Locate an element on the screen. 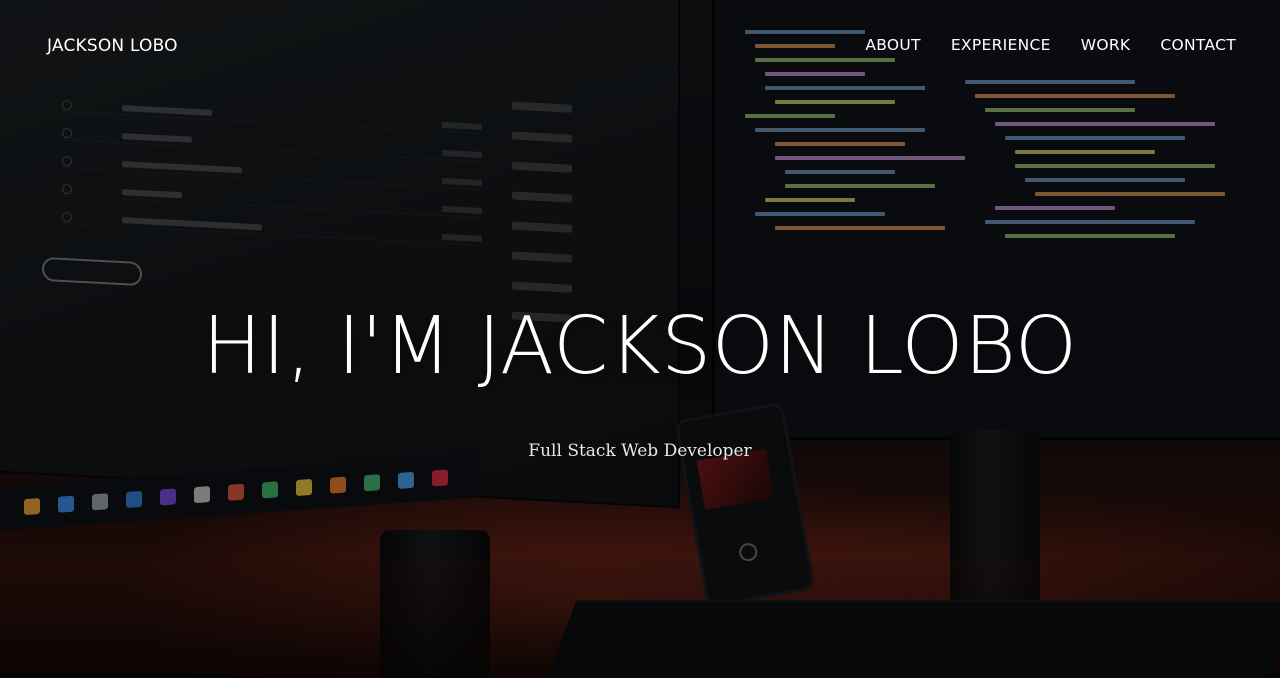 This screenshot has width=1280, height=678. nav-link-experience: EXPERIENCE is located at coordinates (1001, 45).